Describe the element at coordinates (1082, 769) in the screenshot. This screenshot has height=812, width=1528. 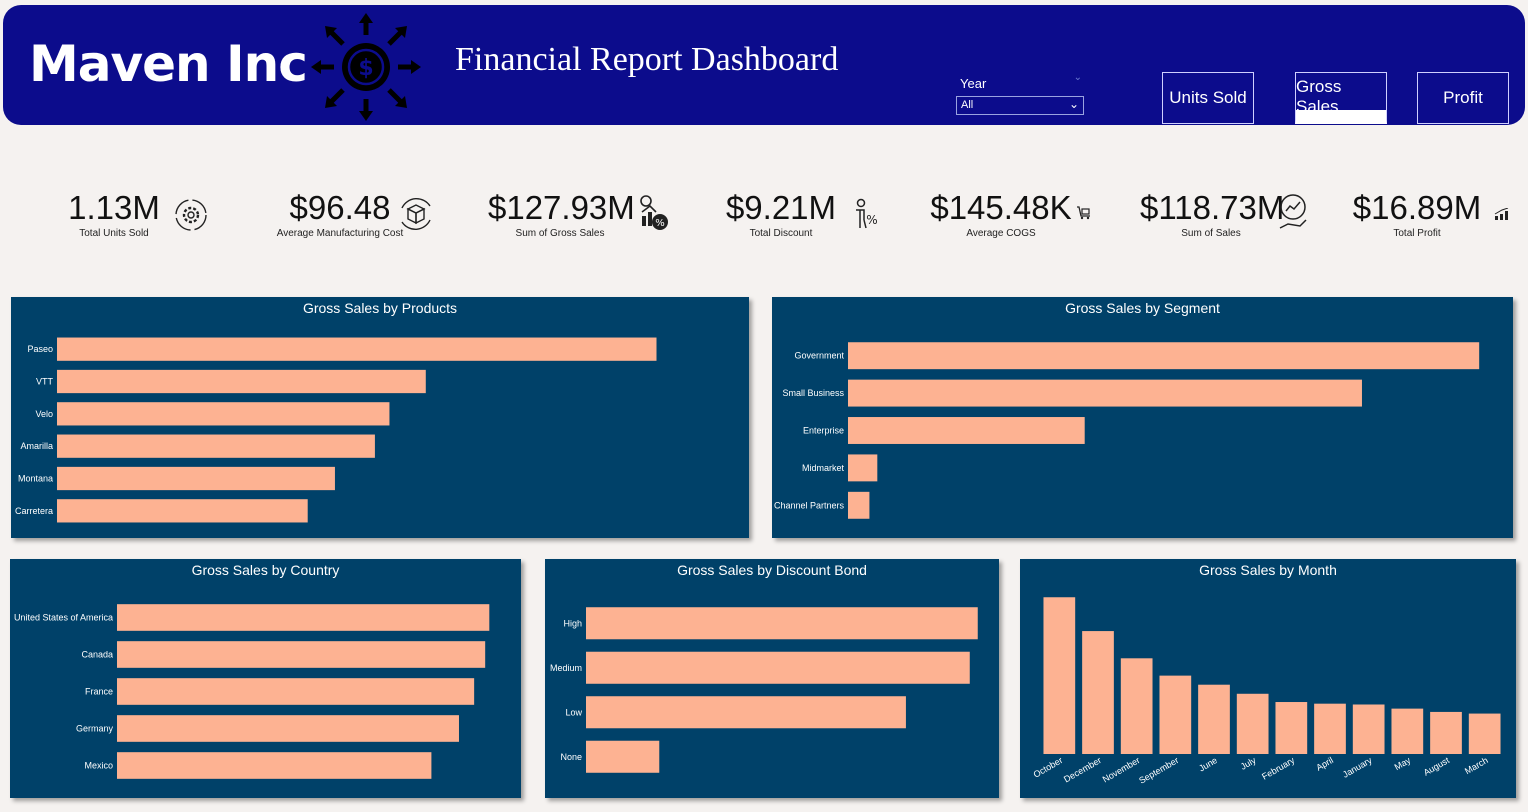
I see `category-label: December` at that location.